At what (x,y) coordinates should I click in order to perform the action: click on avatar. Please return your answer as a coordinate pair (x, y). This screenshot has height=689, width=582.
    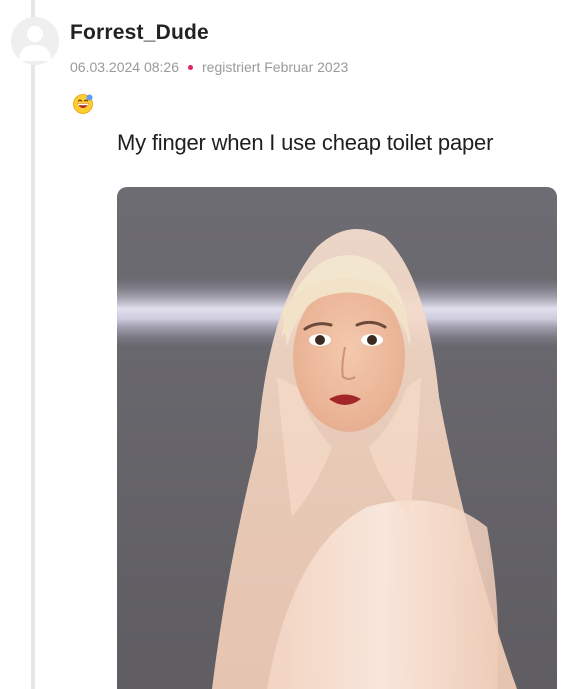
    Looking at the image, I should click on (35, 41).